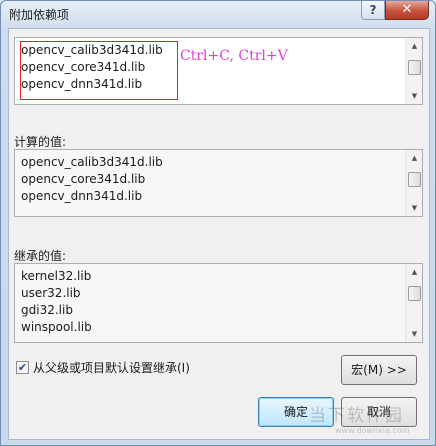 This screenshot has width=436, height=446. What do you see at coordinates (51, 293) in the screenshot?
I see `list-item: user32.lib` at bounding box center [51, 293].